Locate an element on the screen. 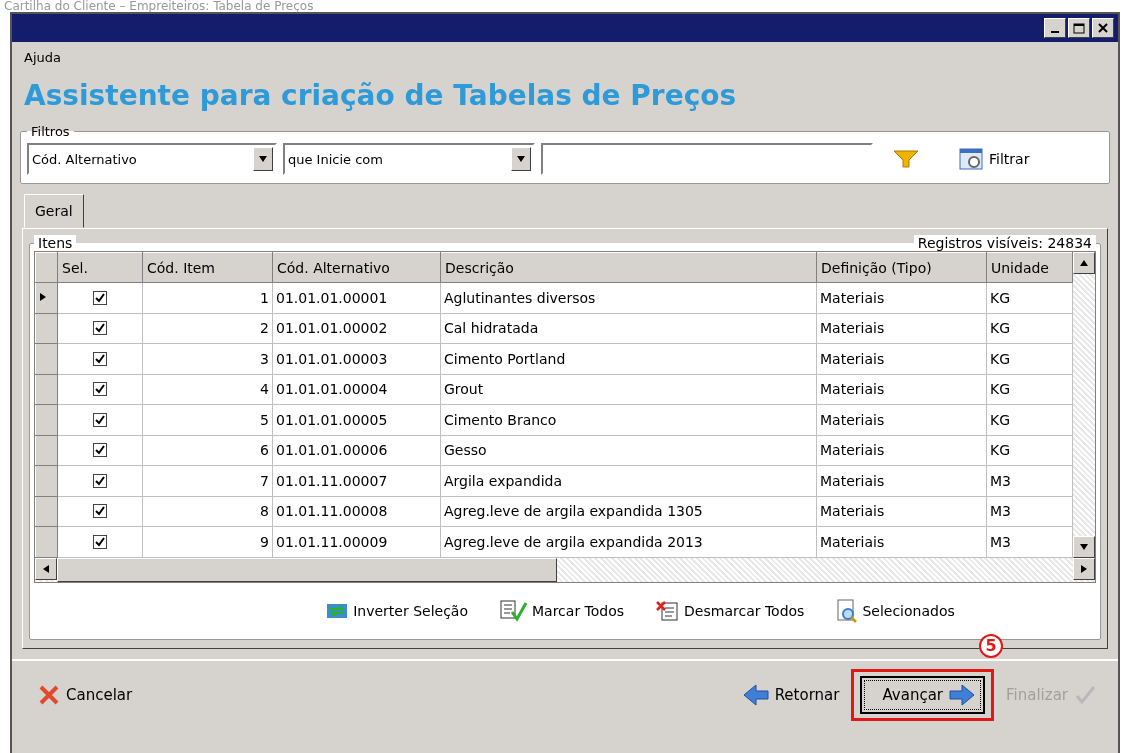 Image resolution: width=1130 pixels, height=753 pixels. checklist-icon is located at coordinates (514, 610).